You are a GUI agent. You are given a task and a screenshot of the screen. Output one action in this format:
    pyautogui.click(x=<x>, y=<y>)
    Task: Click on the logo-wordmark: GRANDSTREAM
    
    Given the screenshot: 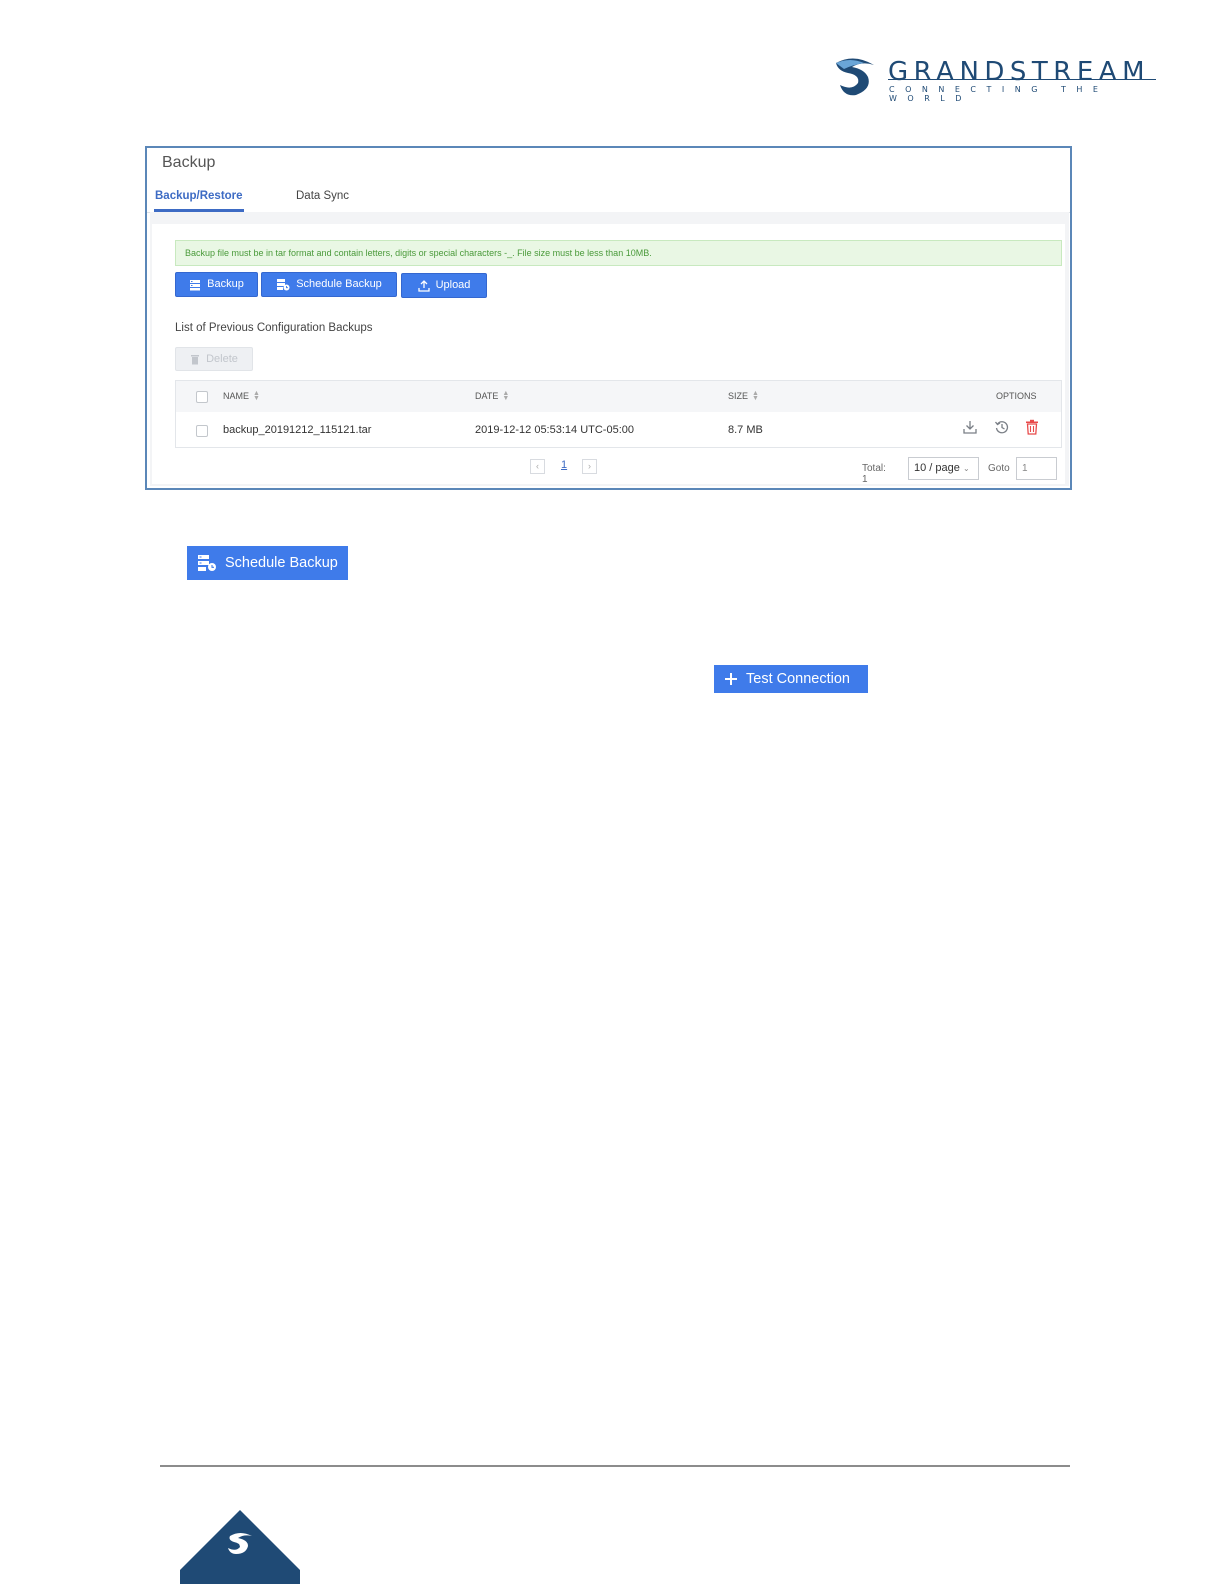 What is the action you would take?
    pyautogui.click(x=1019, y=72)
    